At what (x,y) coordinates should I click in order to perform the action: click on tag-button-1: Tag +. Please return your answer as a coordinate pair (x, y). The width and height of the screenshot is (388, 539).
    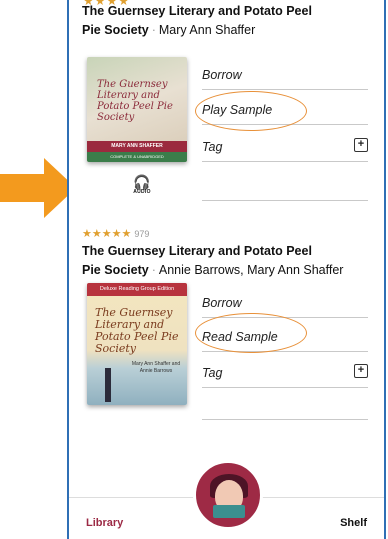
    Looking at the image, I should click on (285, 147).